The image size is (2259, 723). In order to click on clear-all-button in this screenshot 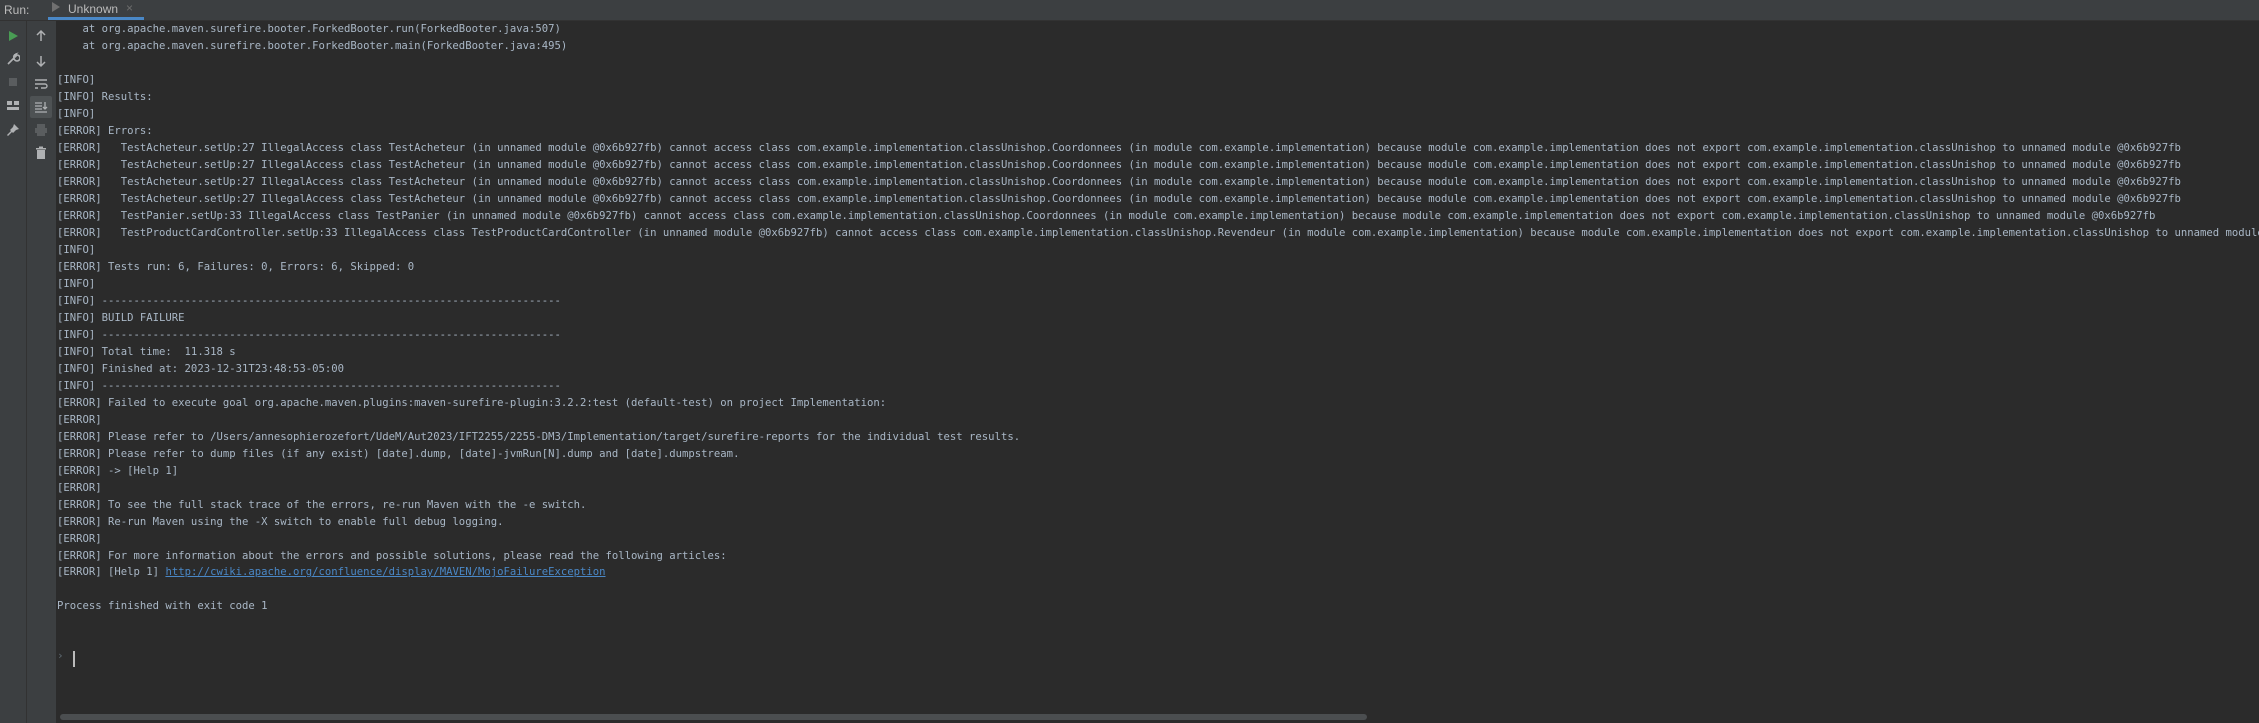, I will do `click(41, 153)`.